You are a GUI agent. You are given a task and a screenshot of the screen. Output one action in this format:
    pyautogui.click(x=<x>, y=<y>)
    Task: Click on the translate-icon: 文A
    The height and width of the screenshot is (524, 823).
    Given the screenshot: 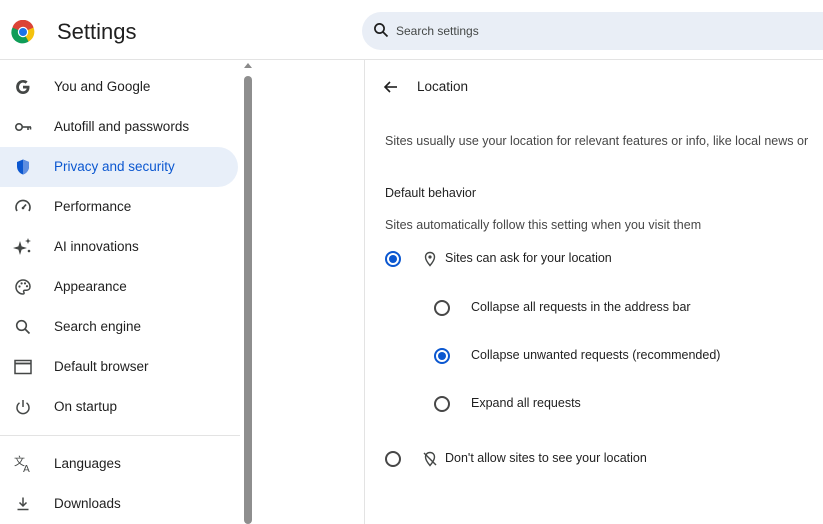 What is the action you would take?
    pyautogui.click(x=23, y=464)
    